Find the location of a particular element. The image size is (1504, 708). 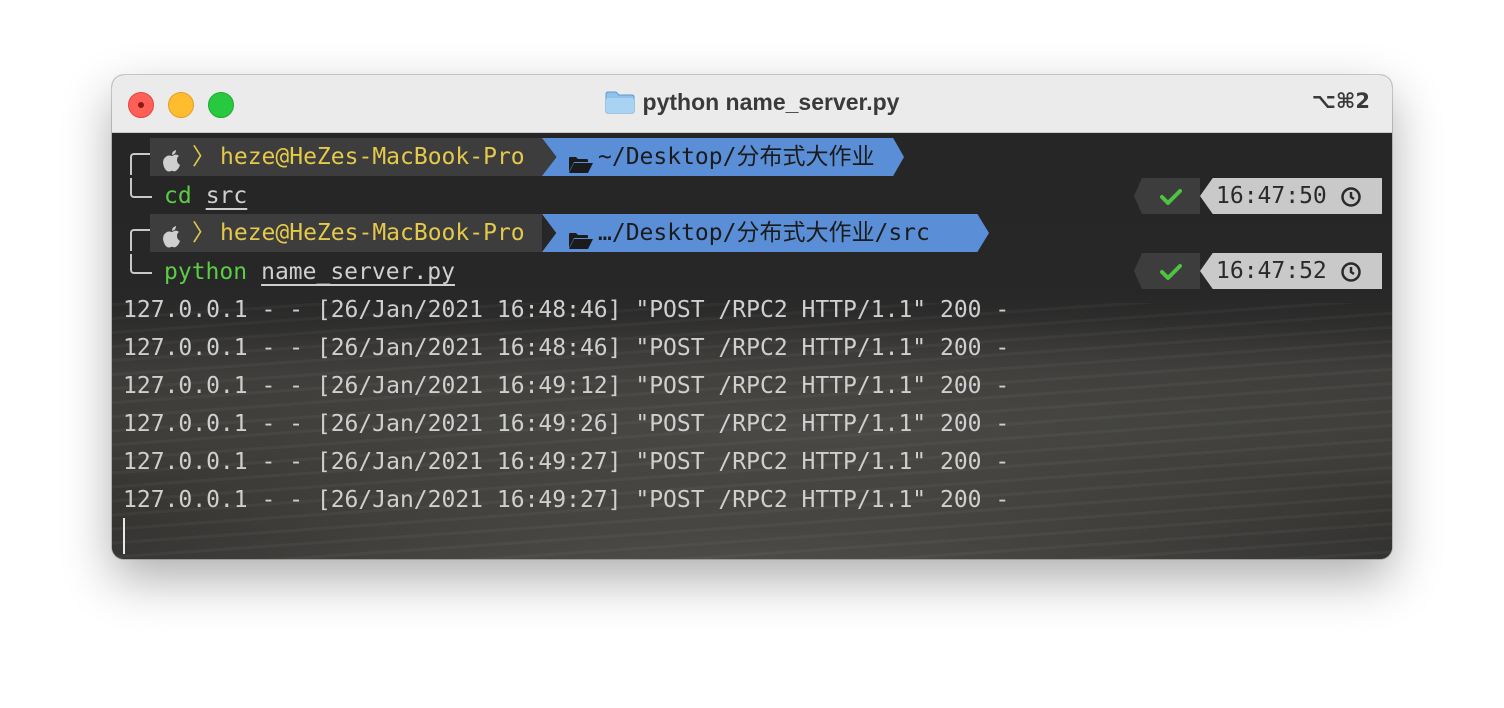

status-segment: 16:47:52 is located at coordinates (1258, 271).